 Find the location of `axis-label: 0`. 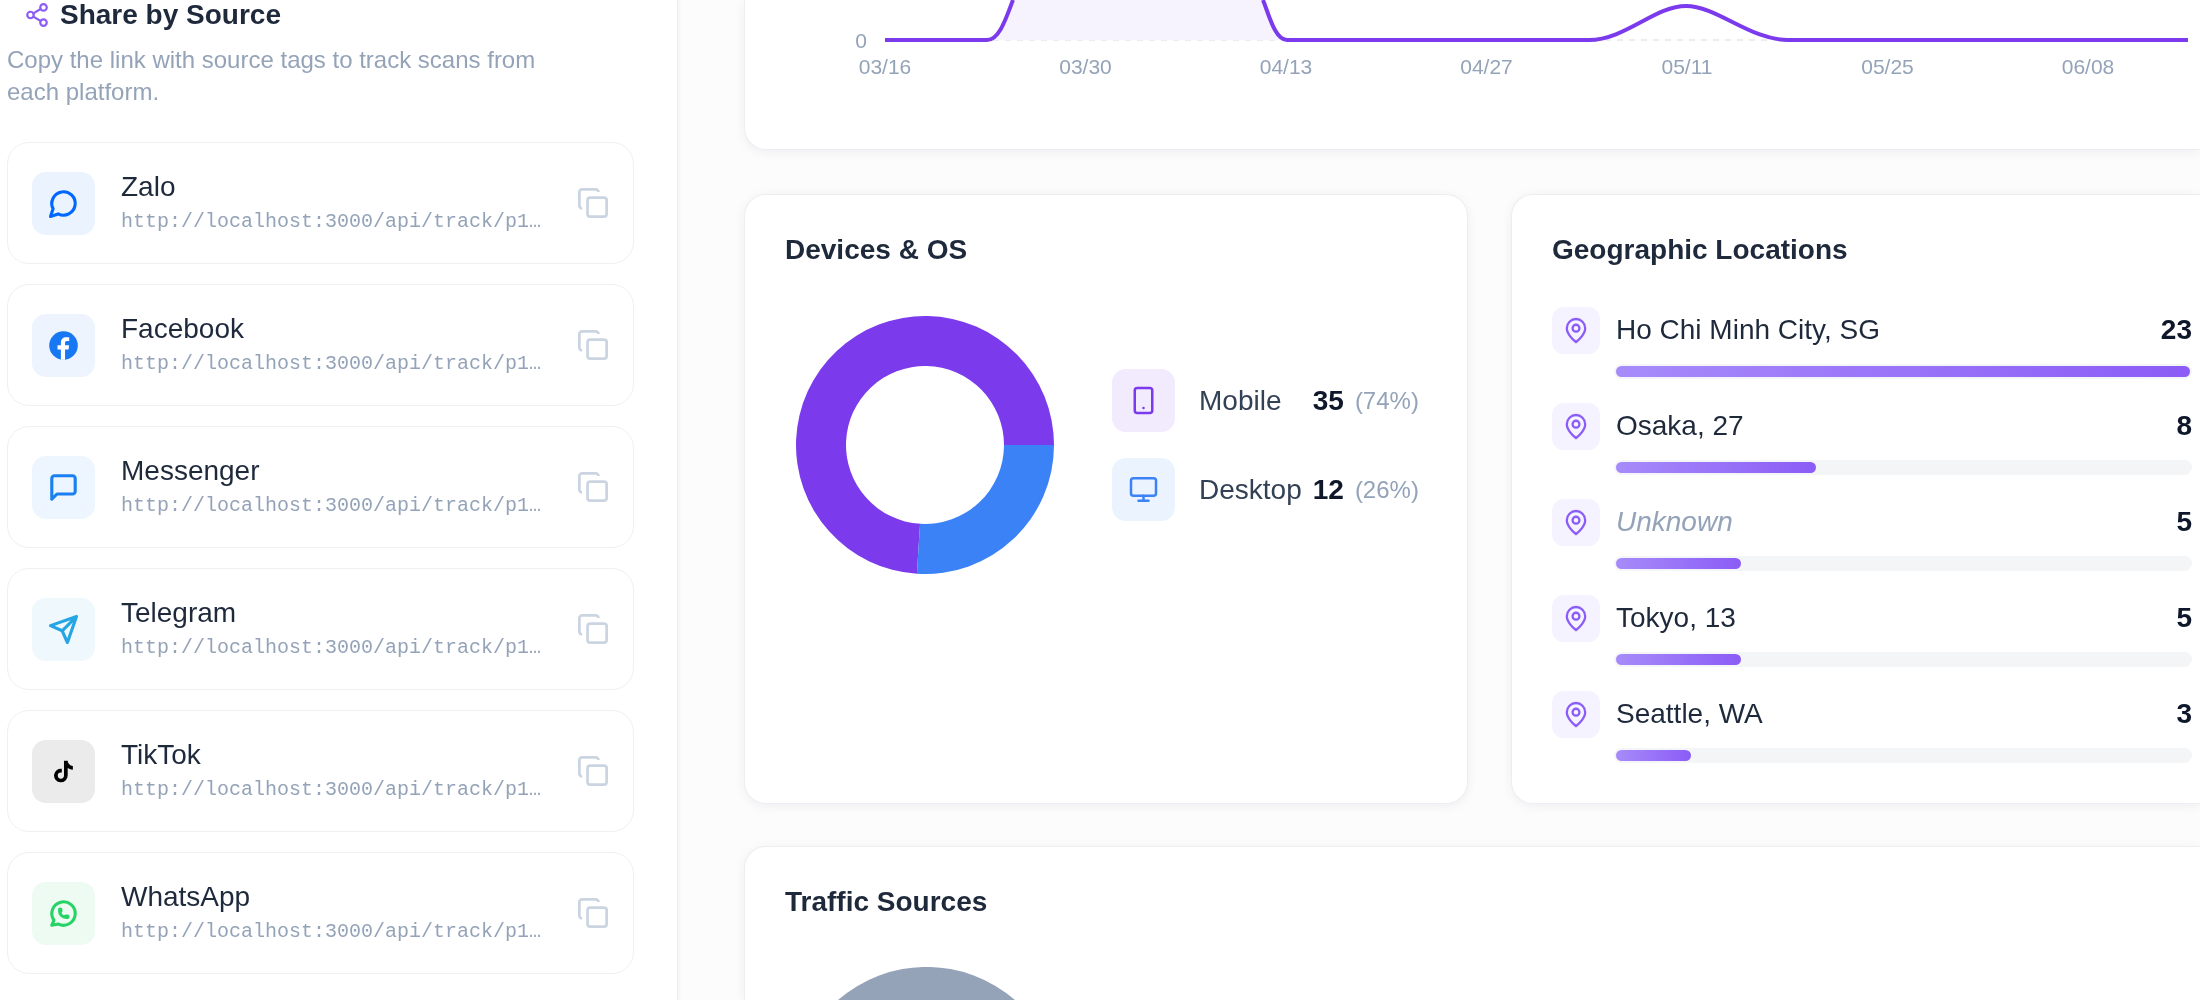

axis-label: 0 is located at coordinates (861, 40).